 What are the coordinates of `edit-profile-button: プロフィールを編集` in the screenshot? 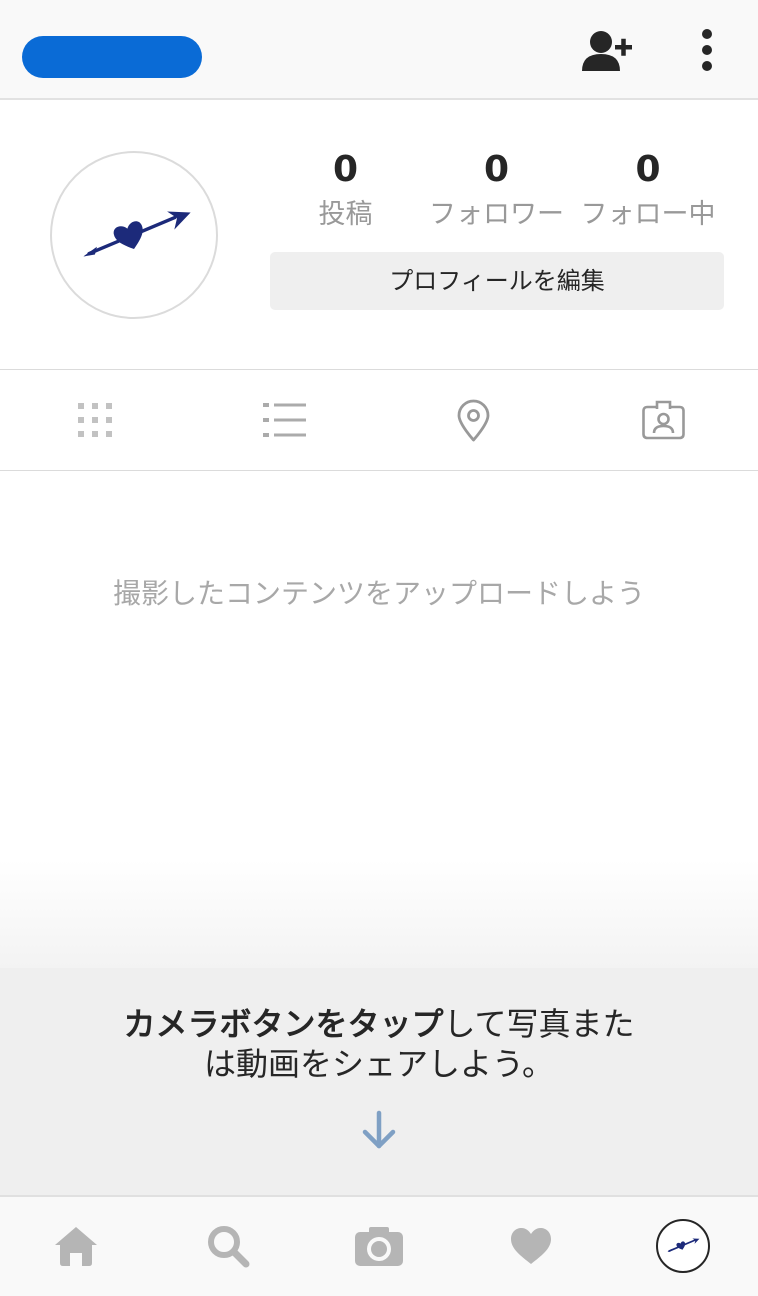 It's located at (497, 281).